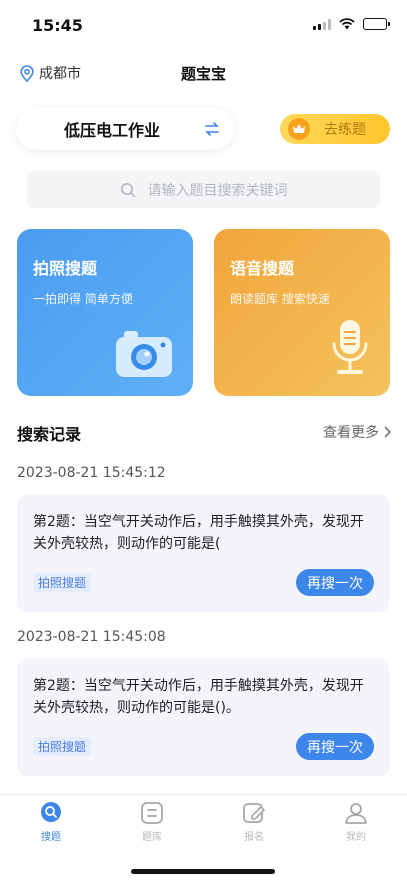  Describe the element at coordinates (91, 473) in the screenshot. I see `record-time: 2023-08-21 15:45:12` at that location.